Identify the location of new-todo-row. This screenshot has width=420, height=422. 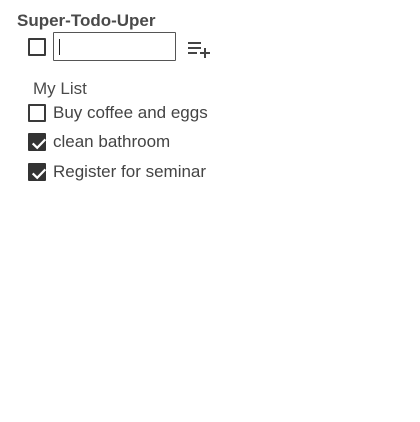
(128, 47).